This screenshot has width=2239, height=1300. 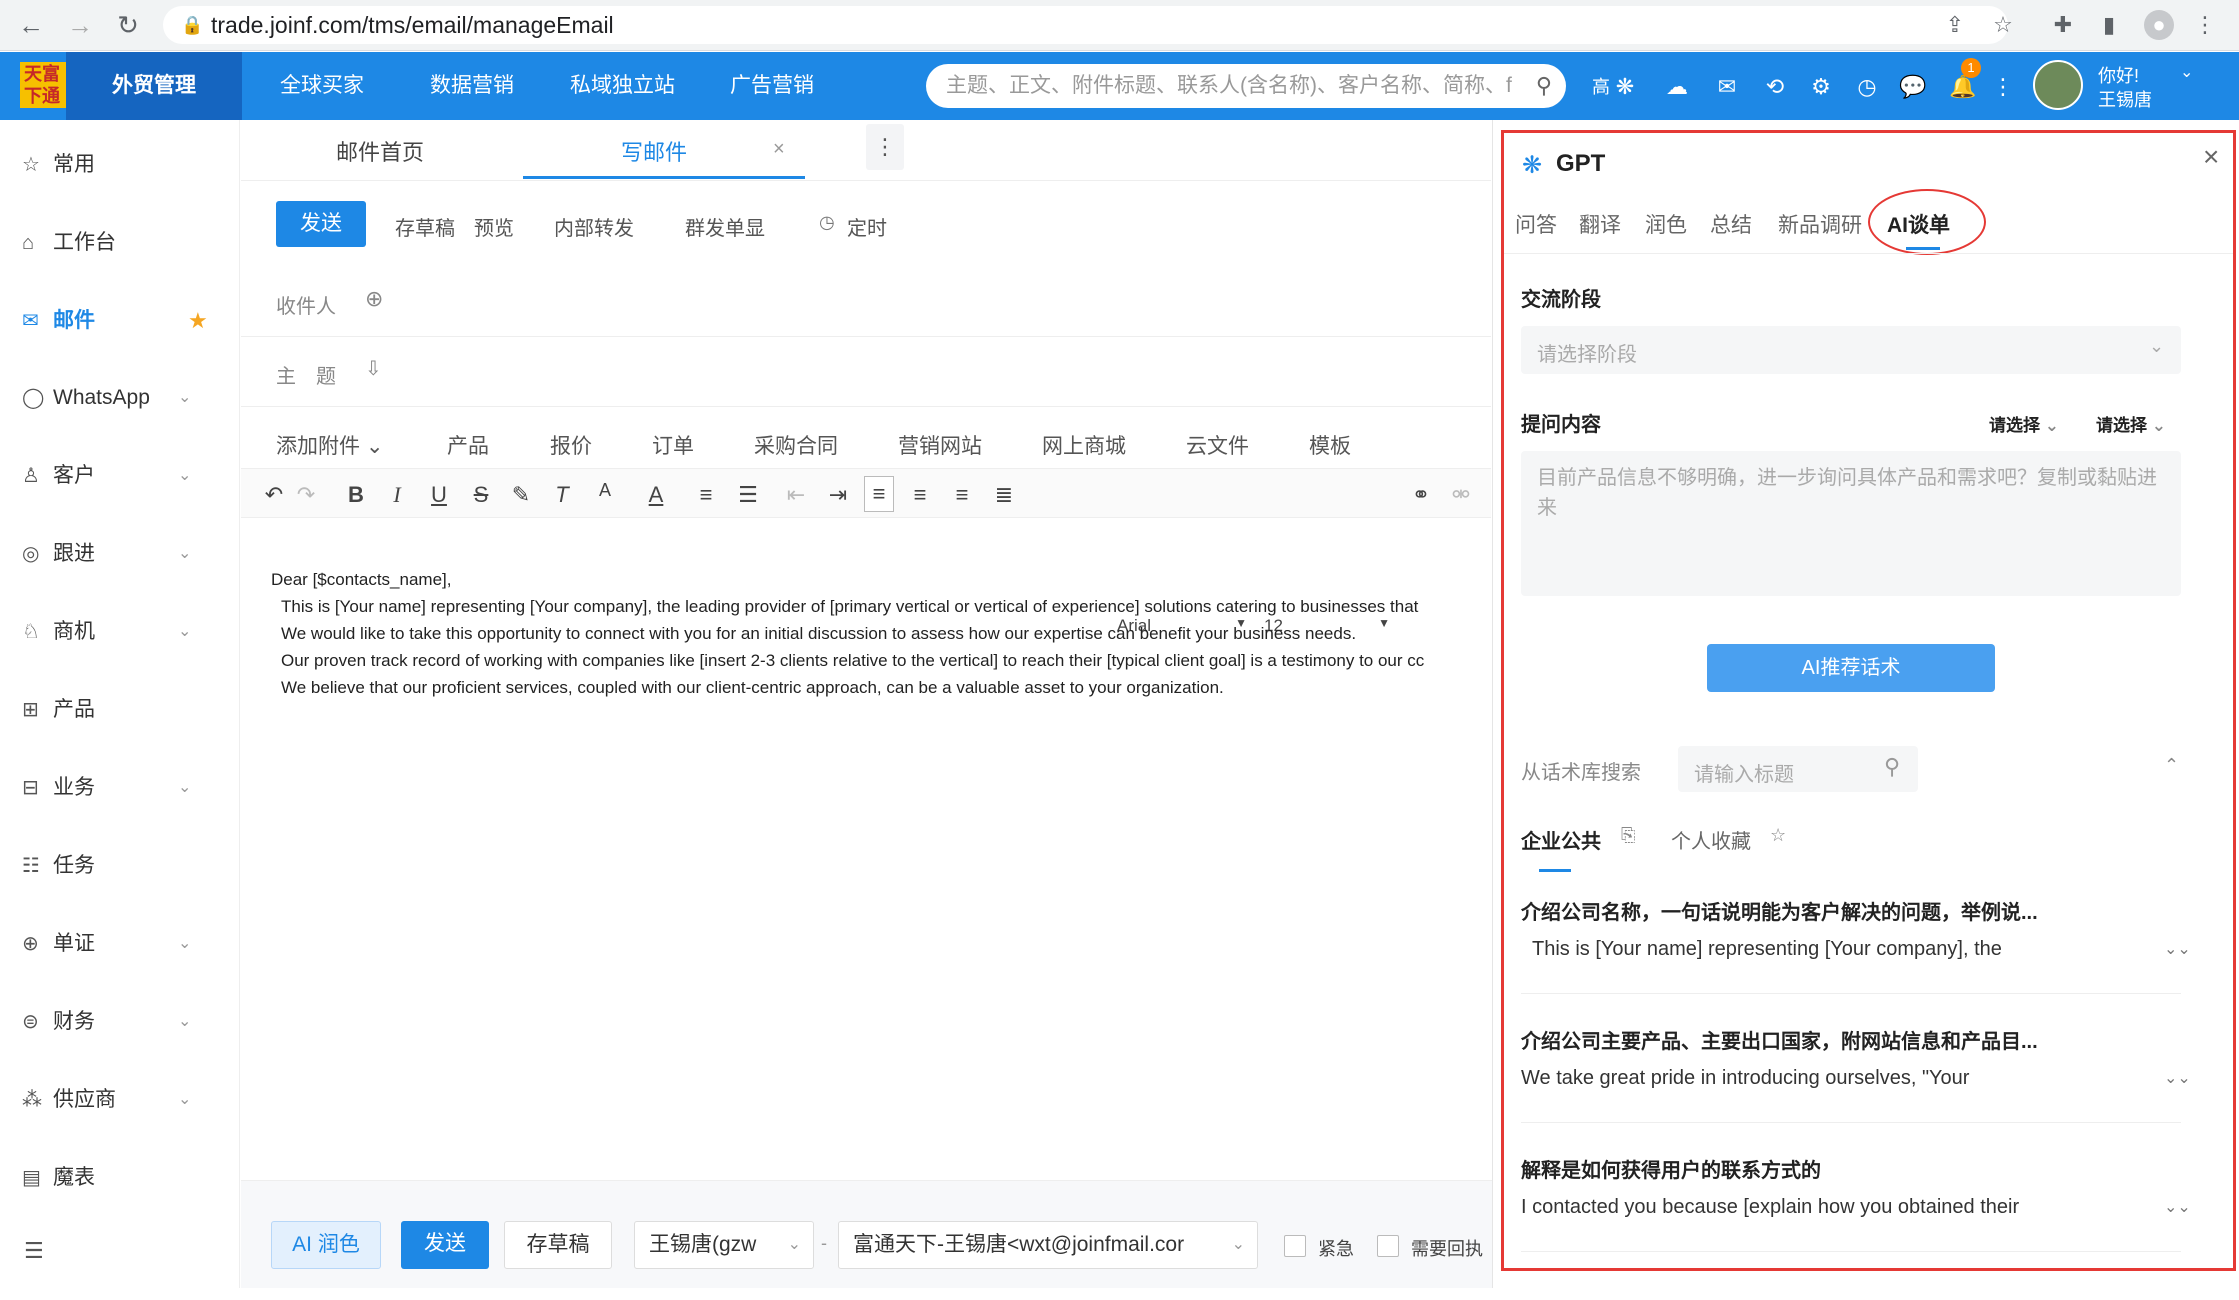 I want to click on question-subtype-select: 请选择 ⌄, so click(x=2131, y=423).